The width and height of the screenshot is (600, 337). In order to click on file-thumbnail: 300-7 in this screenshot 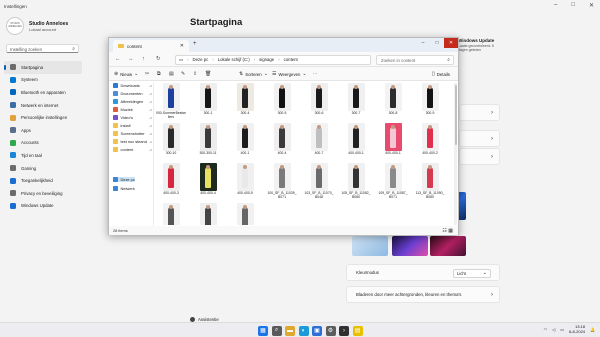, I will do `click(356, 99)`.